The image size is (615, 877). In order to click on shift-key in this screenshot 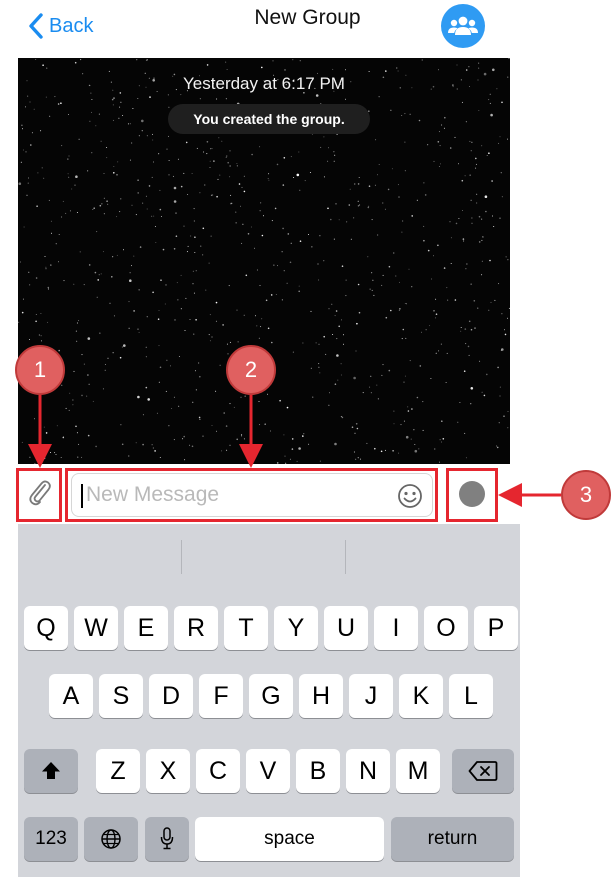, I will do `click(51, 771)`.